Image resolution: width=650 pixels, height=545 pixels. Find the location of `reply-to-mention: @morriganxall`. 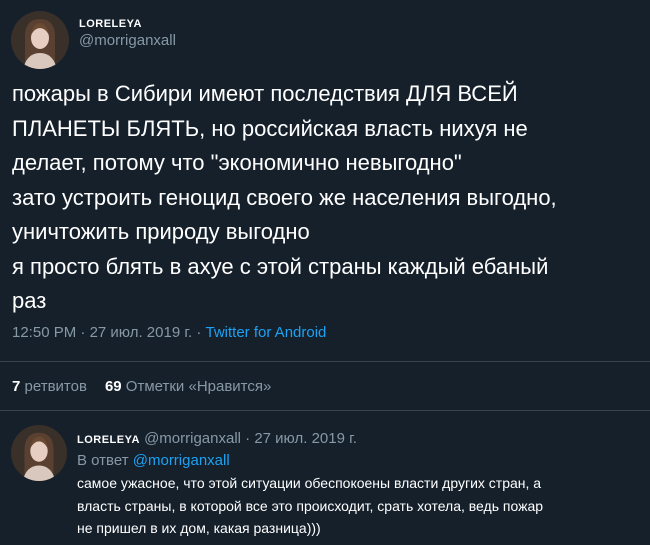

reply-to-mention: @morriganxall is located at coordinates (181, 460).